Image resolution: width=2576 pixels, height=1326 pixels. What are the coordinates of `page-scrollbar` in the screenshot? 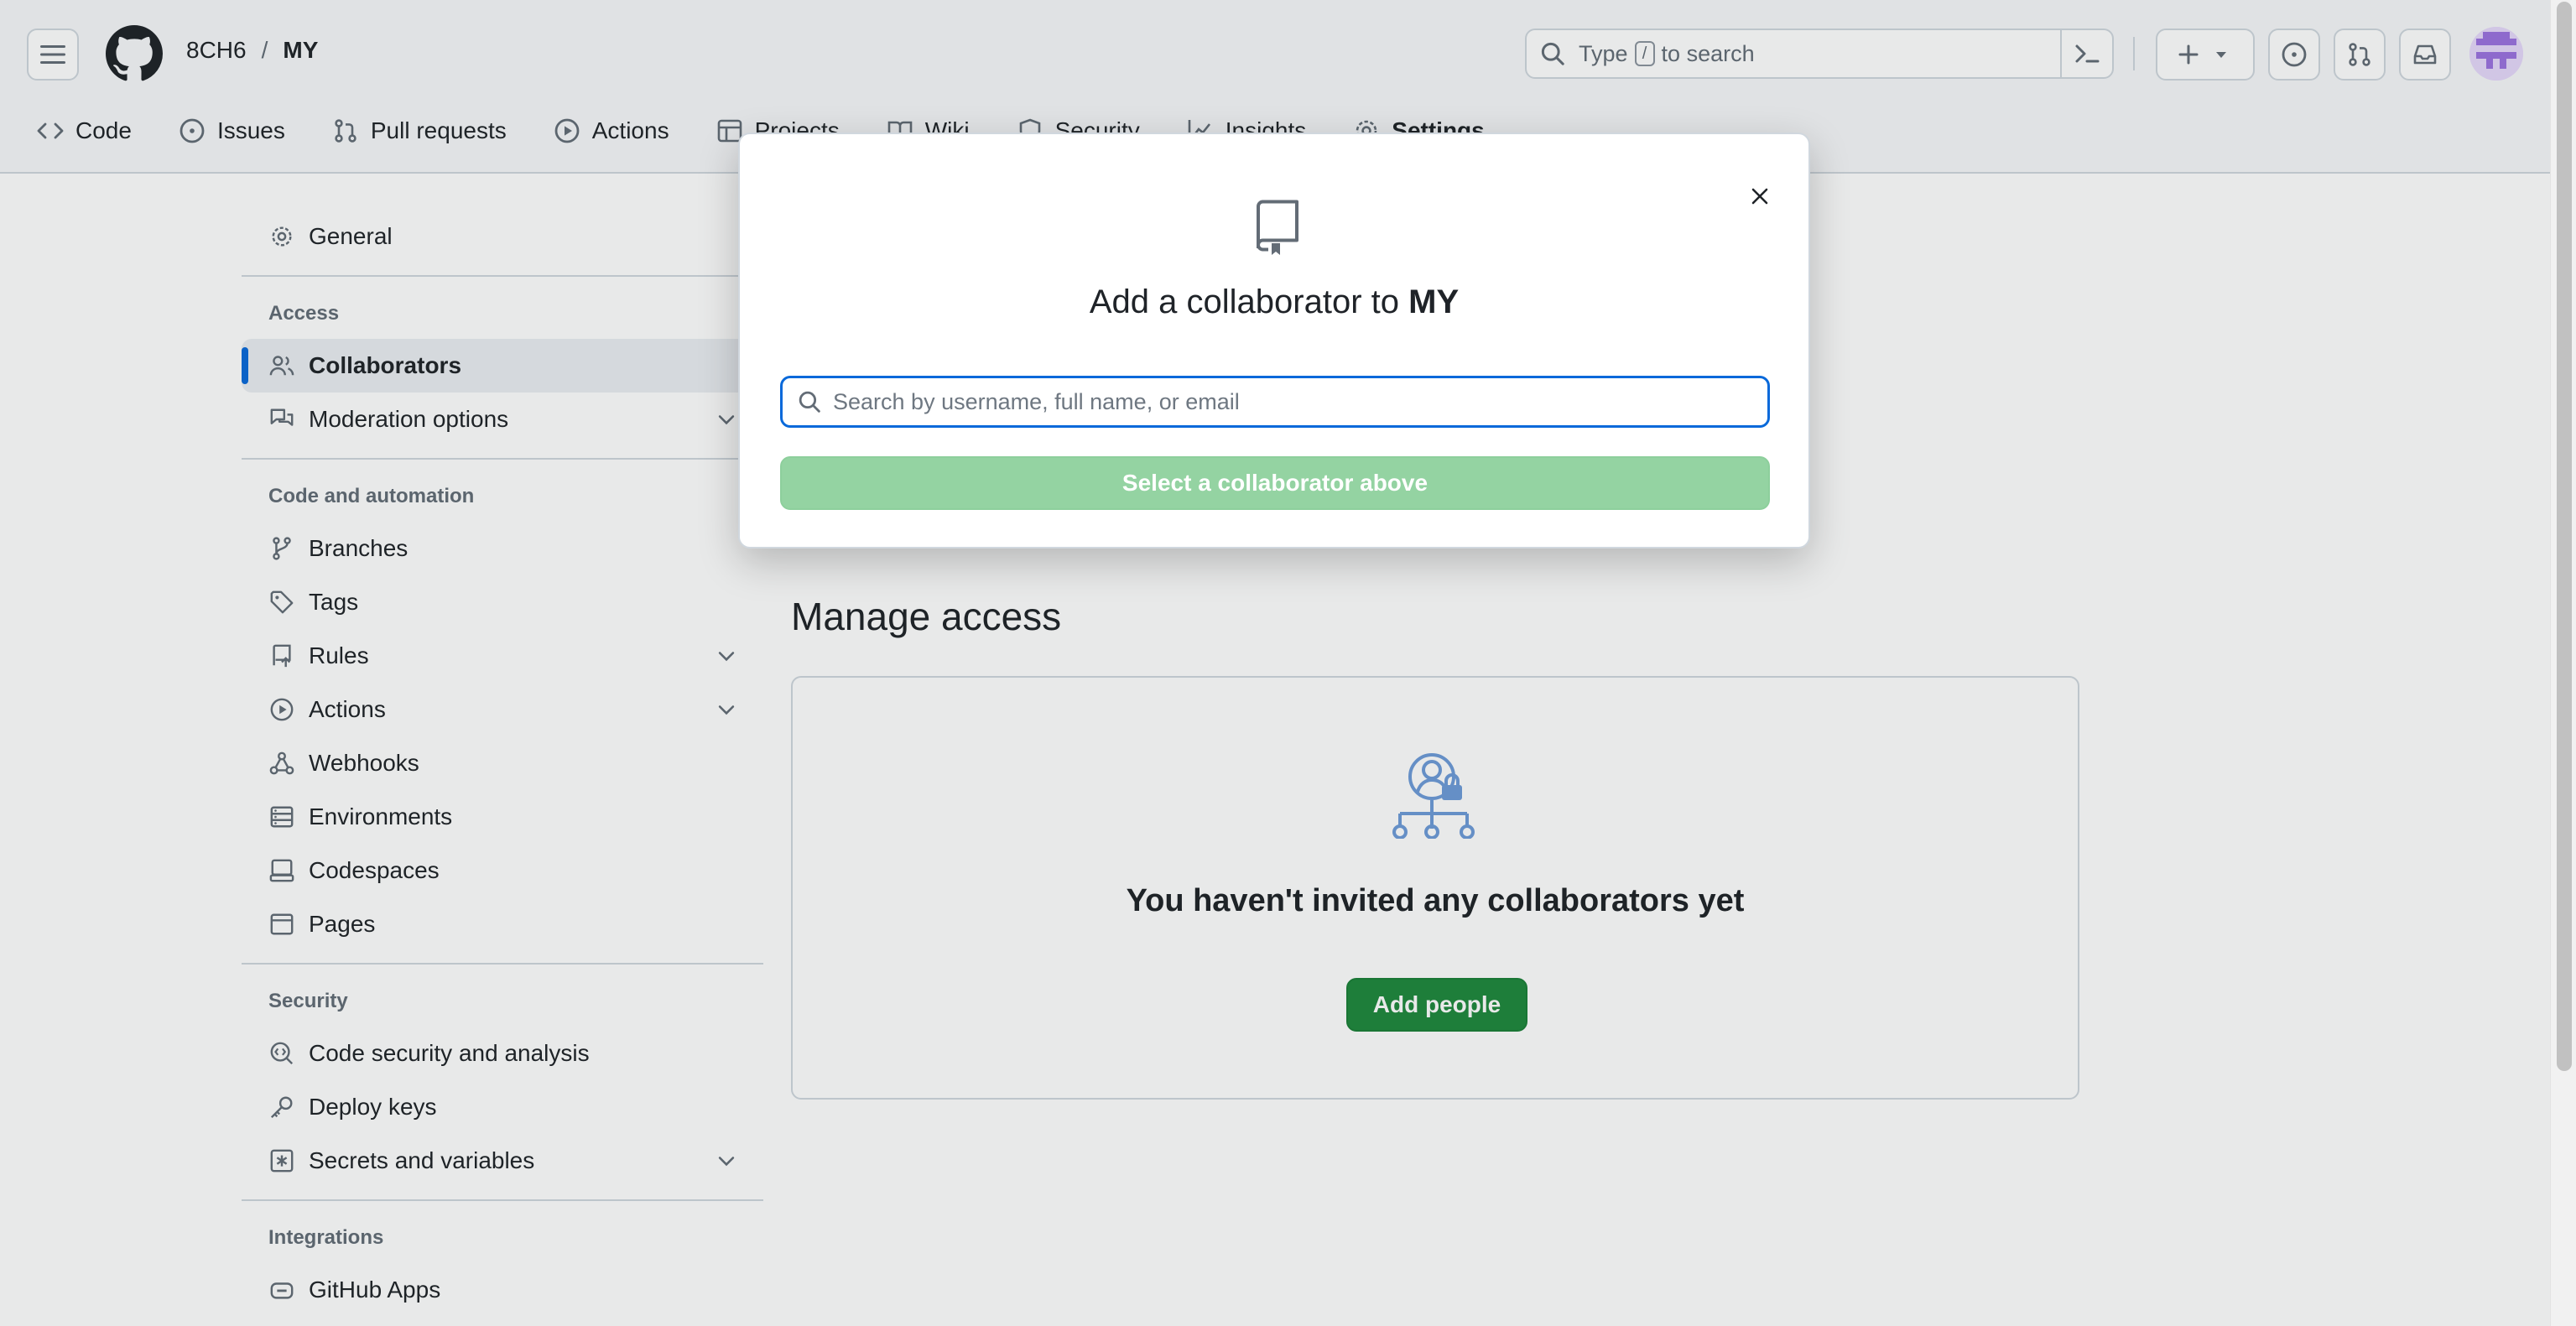 It's located at (2563, 663).